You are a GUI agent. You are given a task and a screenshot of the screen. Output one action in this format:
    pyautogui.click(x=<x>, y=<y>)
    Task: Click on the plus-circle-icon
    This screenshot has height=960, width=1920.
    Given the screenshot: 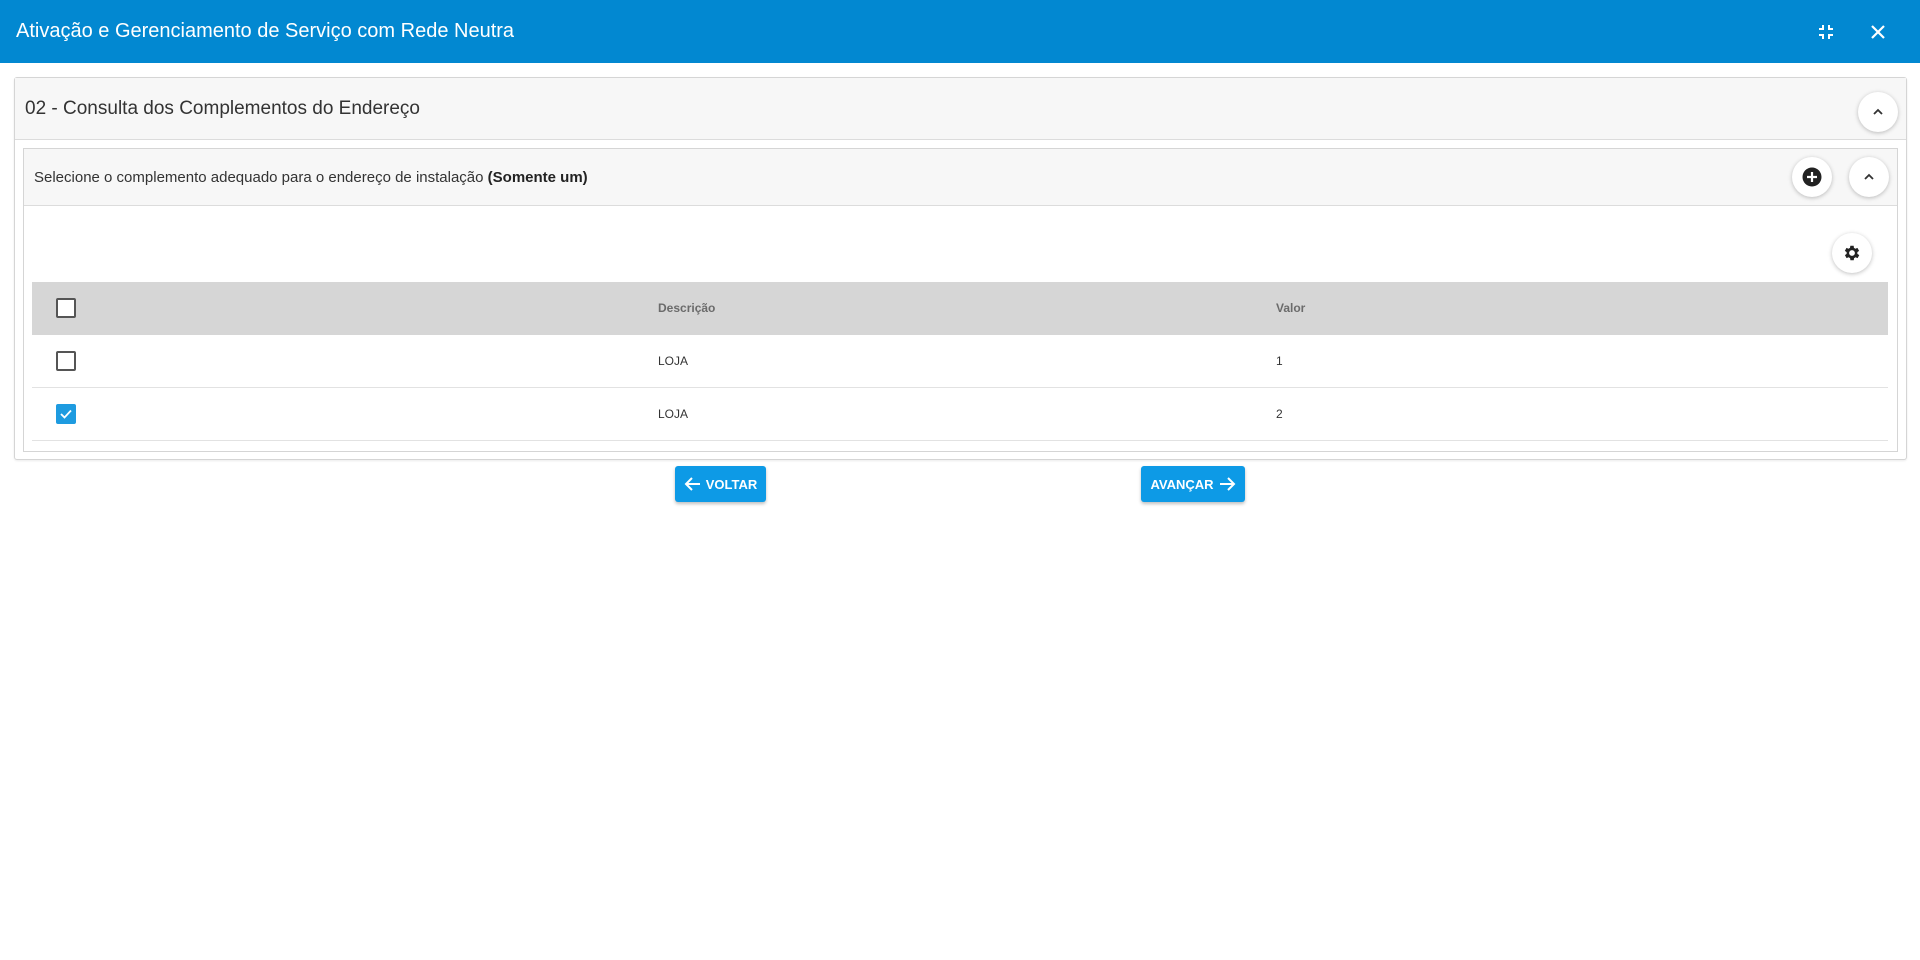 What is the action you would take?
    pyautogui.click(x=1812, y=177)
    